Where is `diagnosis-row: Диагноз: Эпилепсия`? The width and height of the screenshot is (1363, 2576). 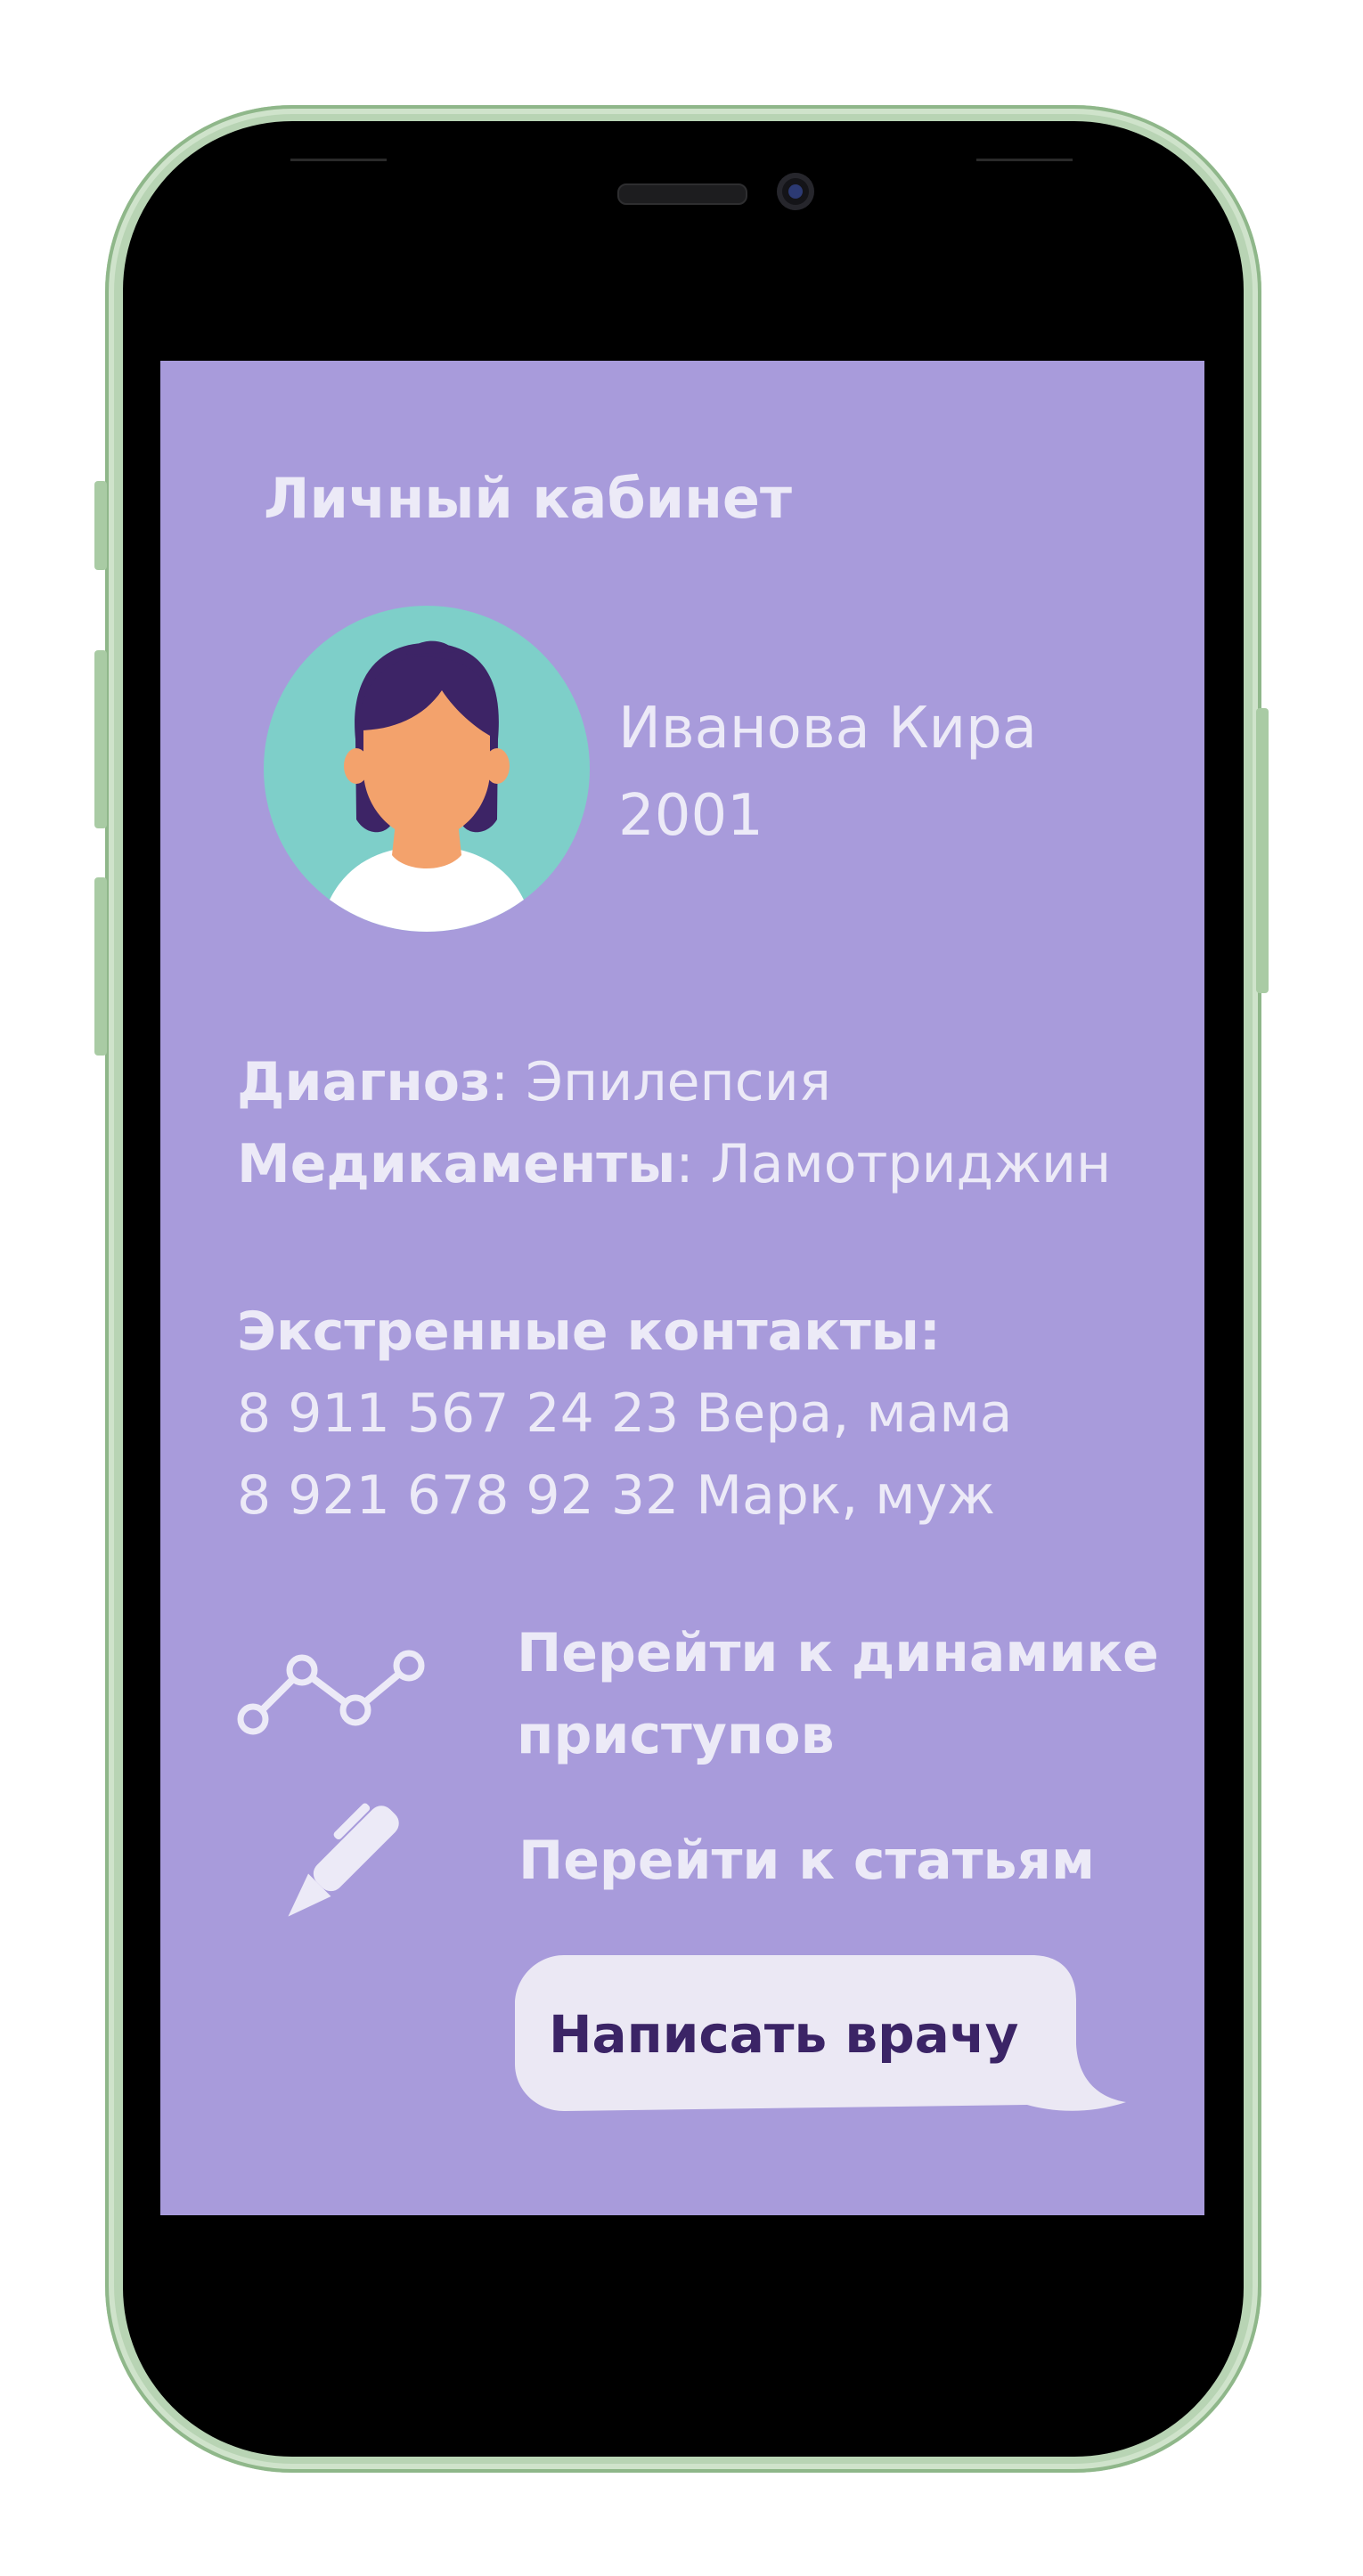
diagnosis-row: Диагноз: Эпилепсия is located at coordinates (534, 1082).